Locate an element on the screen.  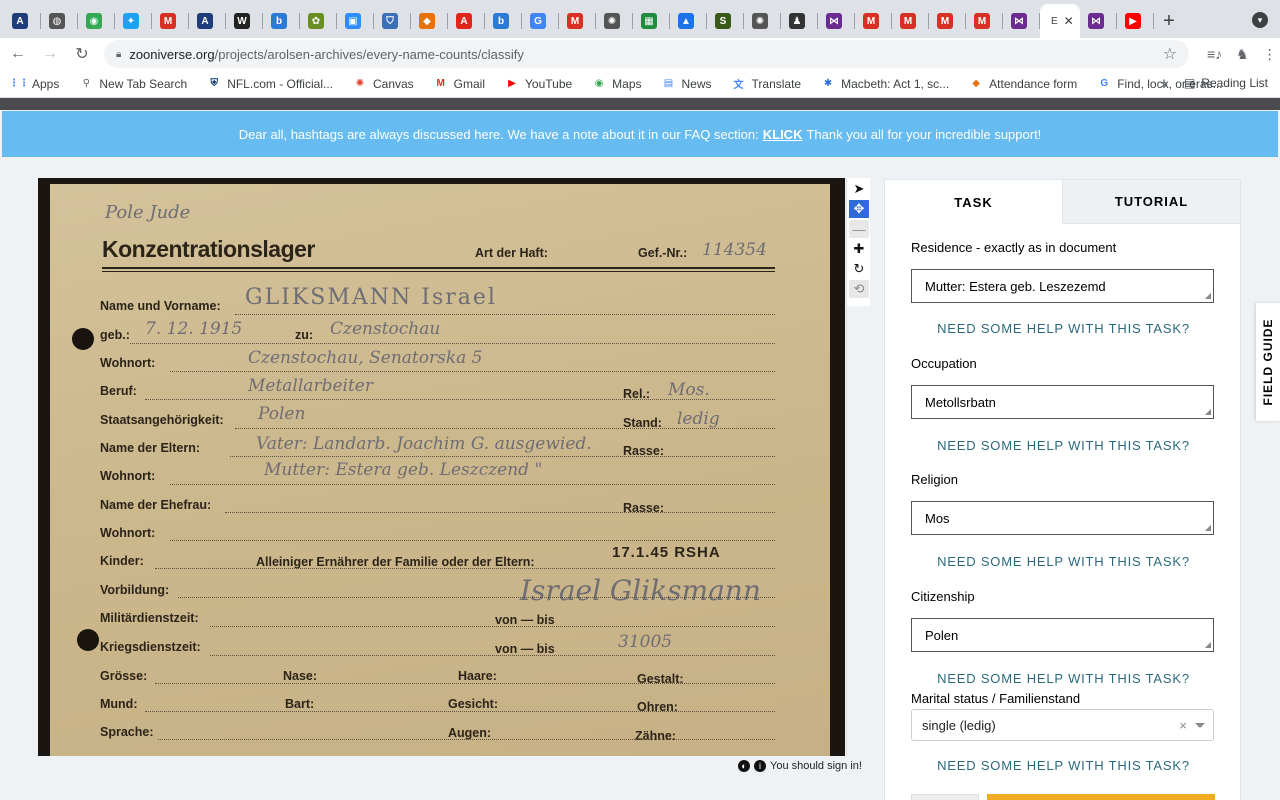
tab-task: TASK is located at coordinates (973, 202).